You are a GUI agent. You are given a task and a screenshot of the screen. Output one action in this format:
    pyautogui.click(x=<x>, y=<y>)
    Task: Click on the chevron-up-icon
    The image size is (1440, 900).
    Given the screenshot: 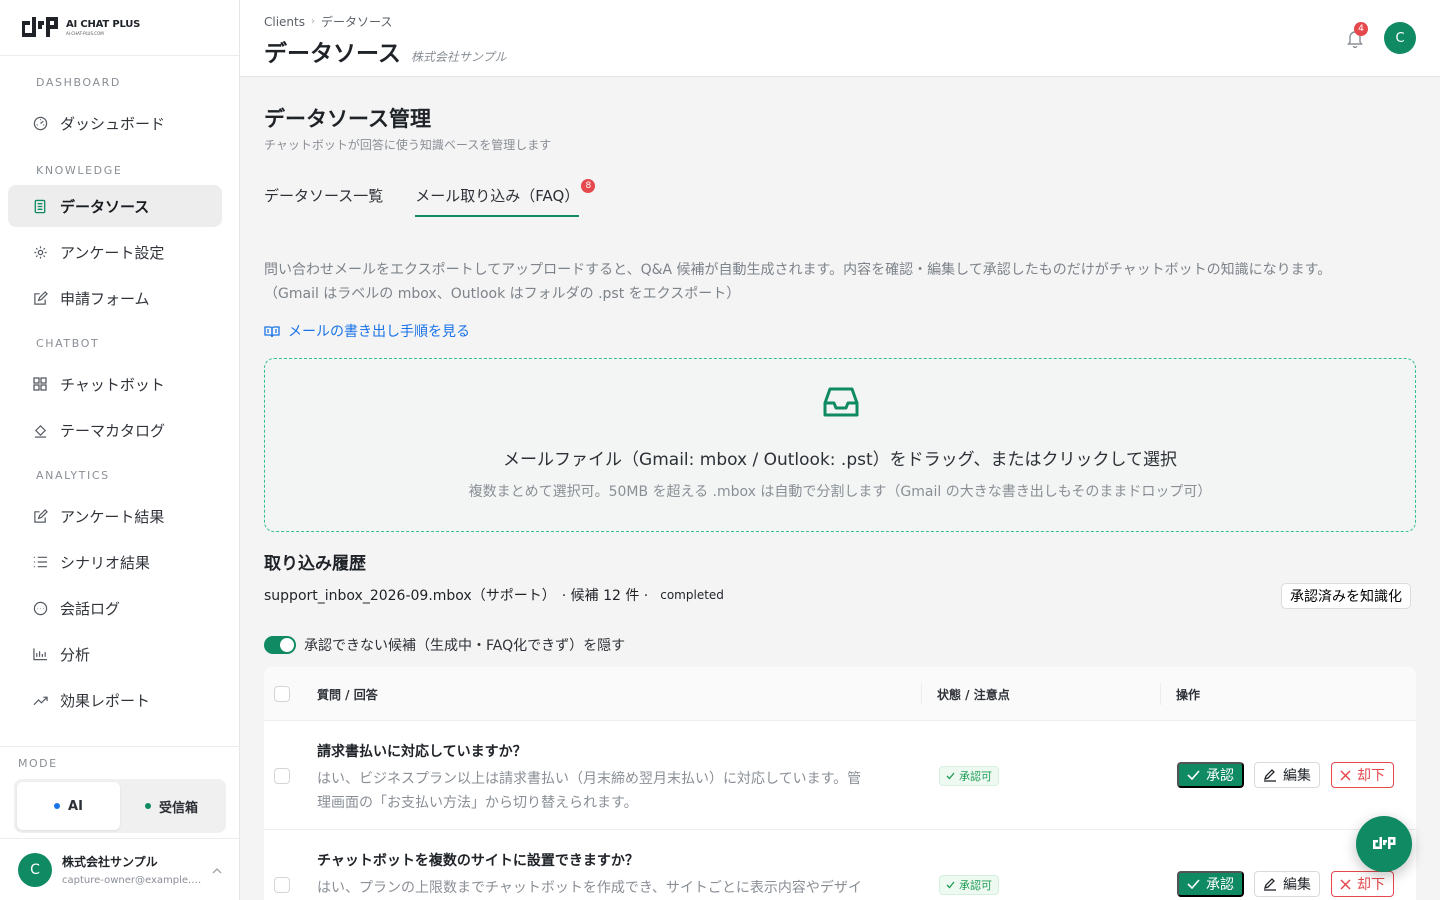 What is the action you would take?
    pyautogui.click(x=217, y=870)
    